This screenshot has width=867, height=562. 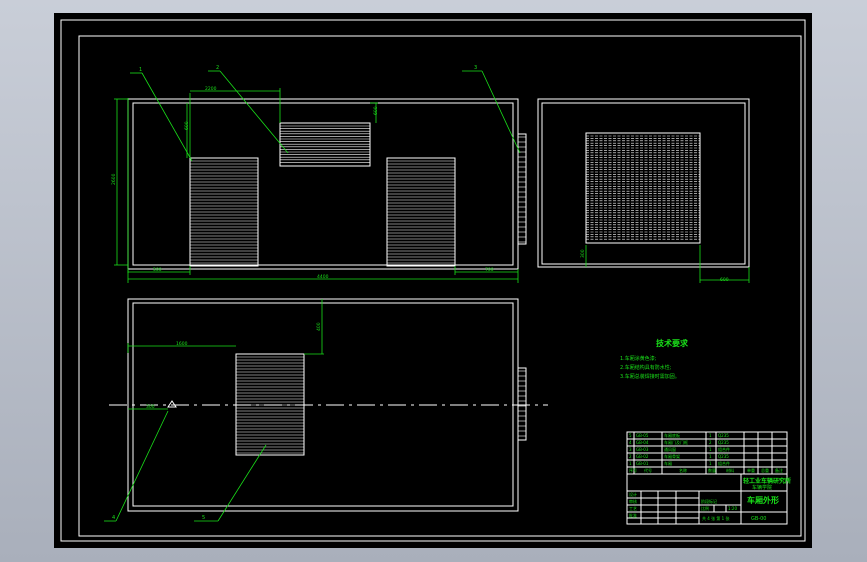 What do you see at coordinates (642, 456) in the screenshot?
I see `part-row-cell: GB-02` at bounding box center [642, 456].